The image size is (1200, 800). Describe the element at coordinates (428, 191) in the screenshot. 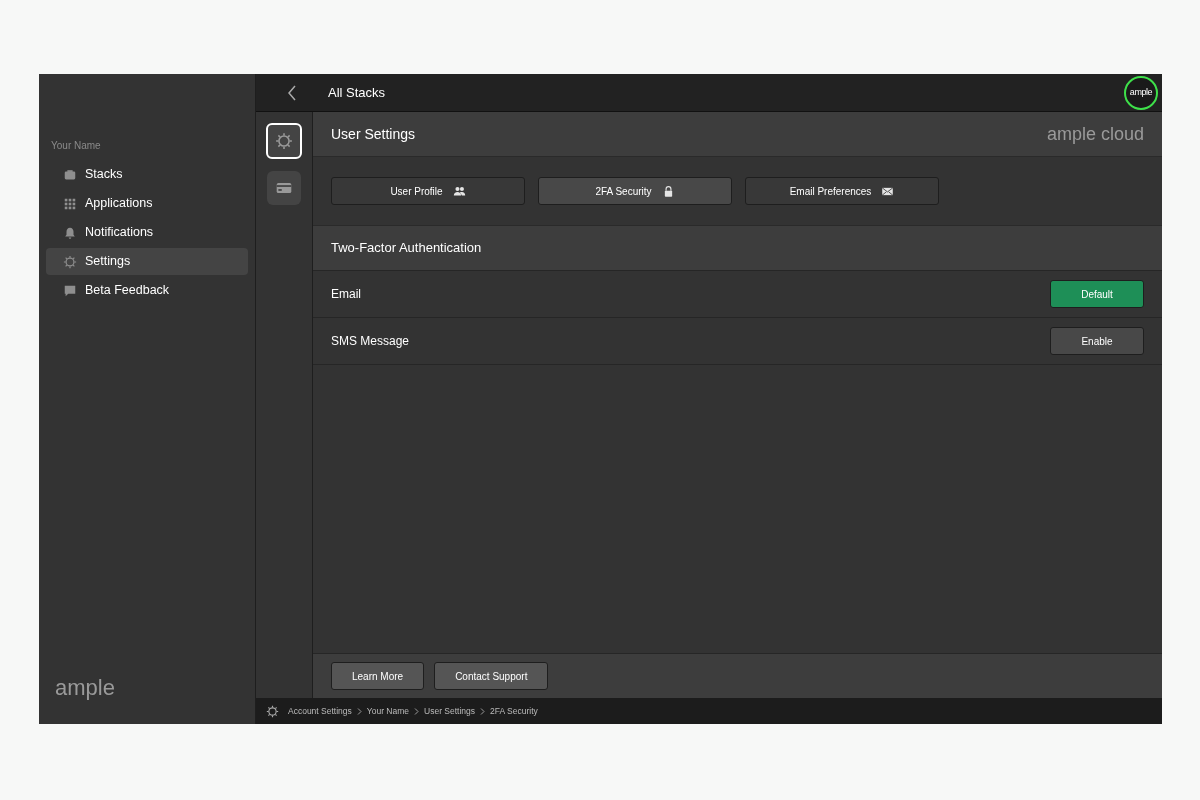

I see `tab: User Profile` at that location.